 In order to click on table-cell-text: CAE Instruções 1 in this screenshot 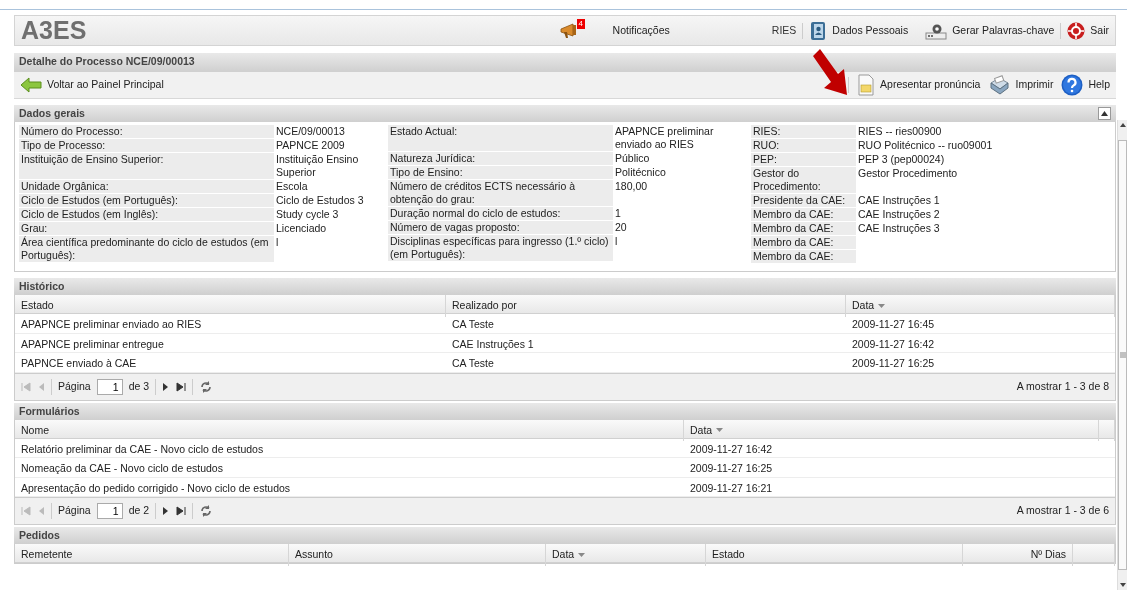, I will do `click(493, 344)`.